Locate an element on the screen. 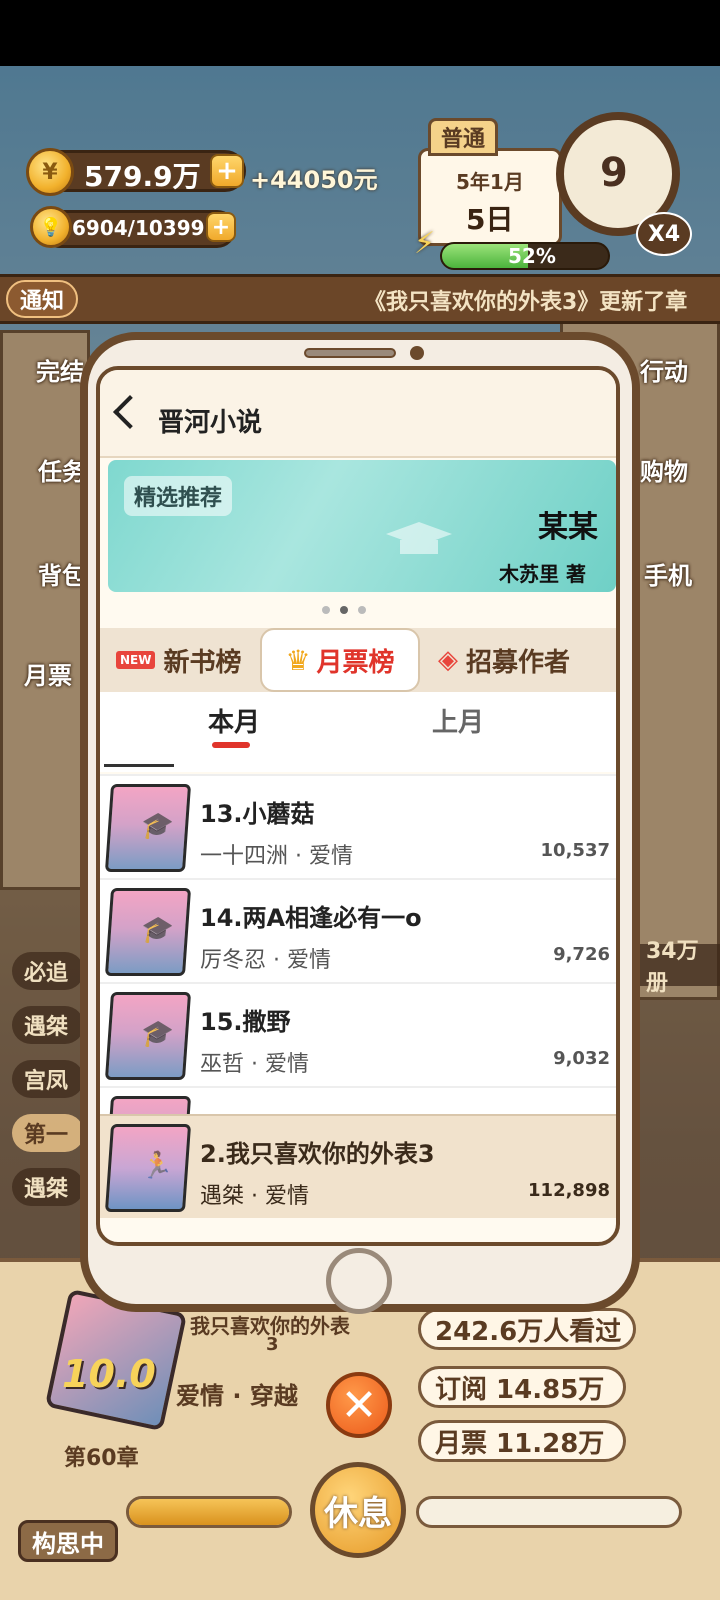  subtab-this-month: 本月 is located at coordinates (234, 720).